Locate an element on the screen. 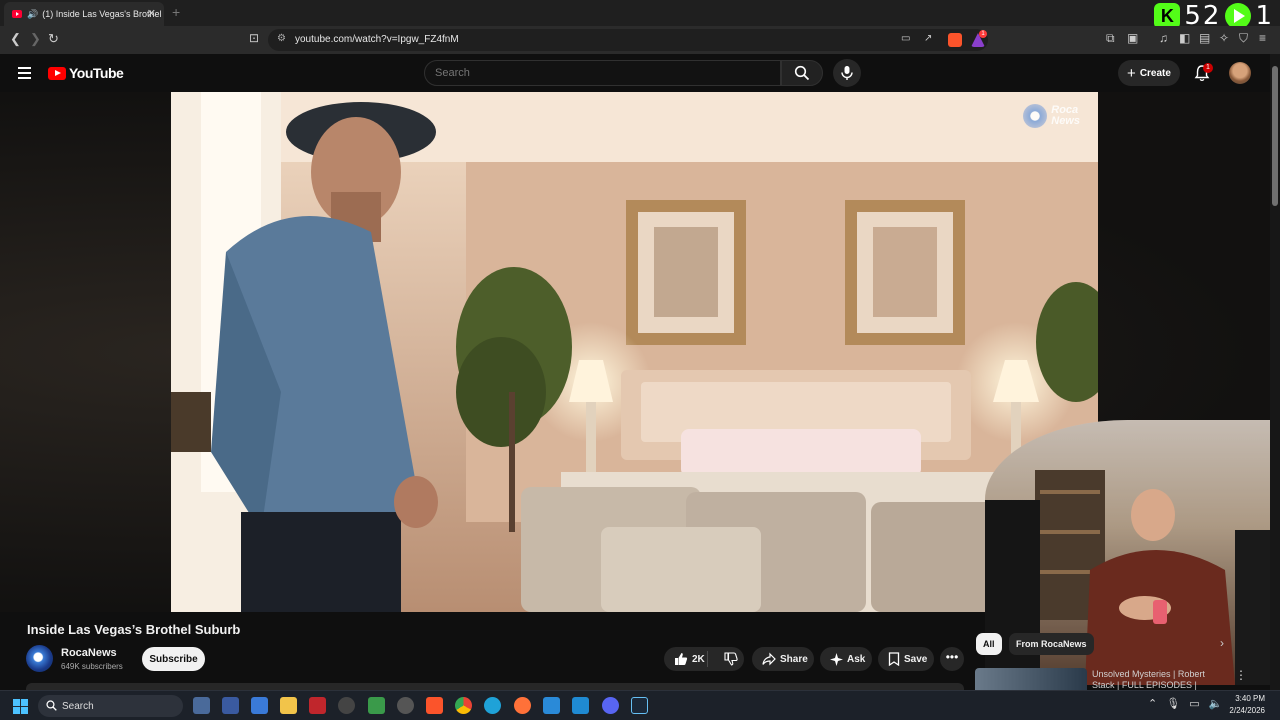 The height and width of the screenshot is (720, 1280). windows-taskbar: Search ⌃ 🎙 ▭ 🔈 3:40 PM 2/24/2026 is located at coordinates (640, 705).